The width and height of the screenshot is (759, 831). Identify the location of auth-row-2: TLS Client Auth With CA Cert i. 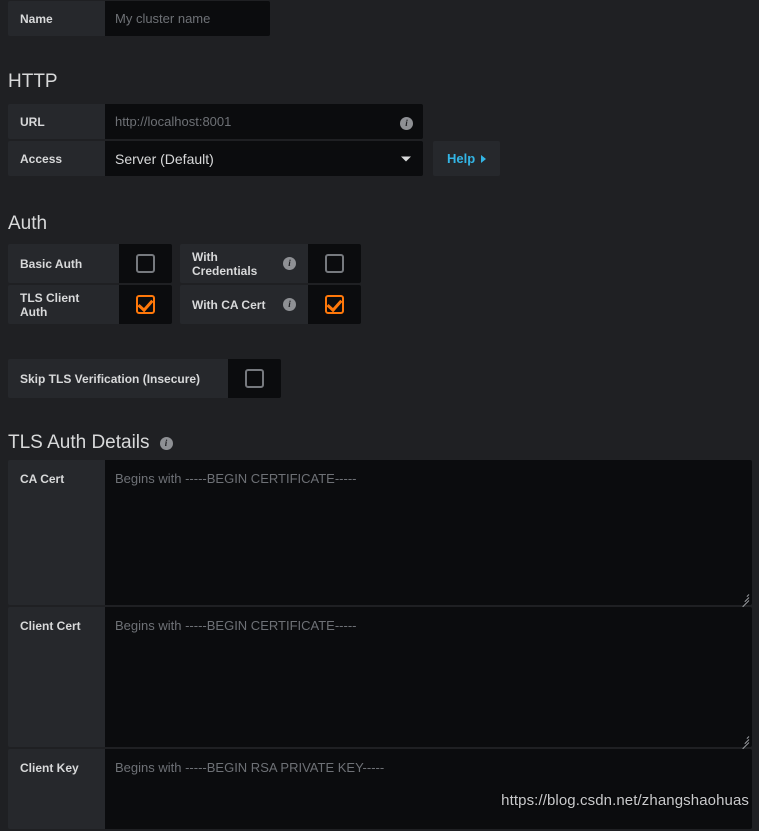
(180, 304).